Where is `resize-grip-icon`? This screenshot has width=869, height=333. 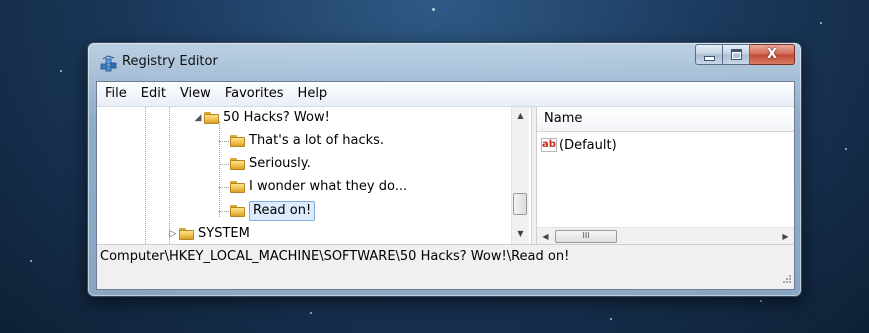
resize-grip-icon is located at coordinates (786, 278).